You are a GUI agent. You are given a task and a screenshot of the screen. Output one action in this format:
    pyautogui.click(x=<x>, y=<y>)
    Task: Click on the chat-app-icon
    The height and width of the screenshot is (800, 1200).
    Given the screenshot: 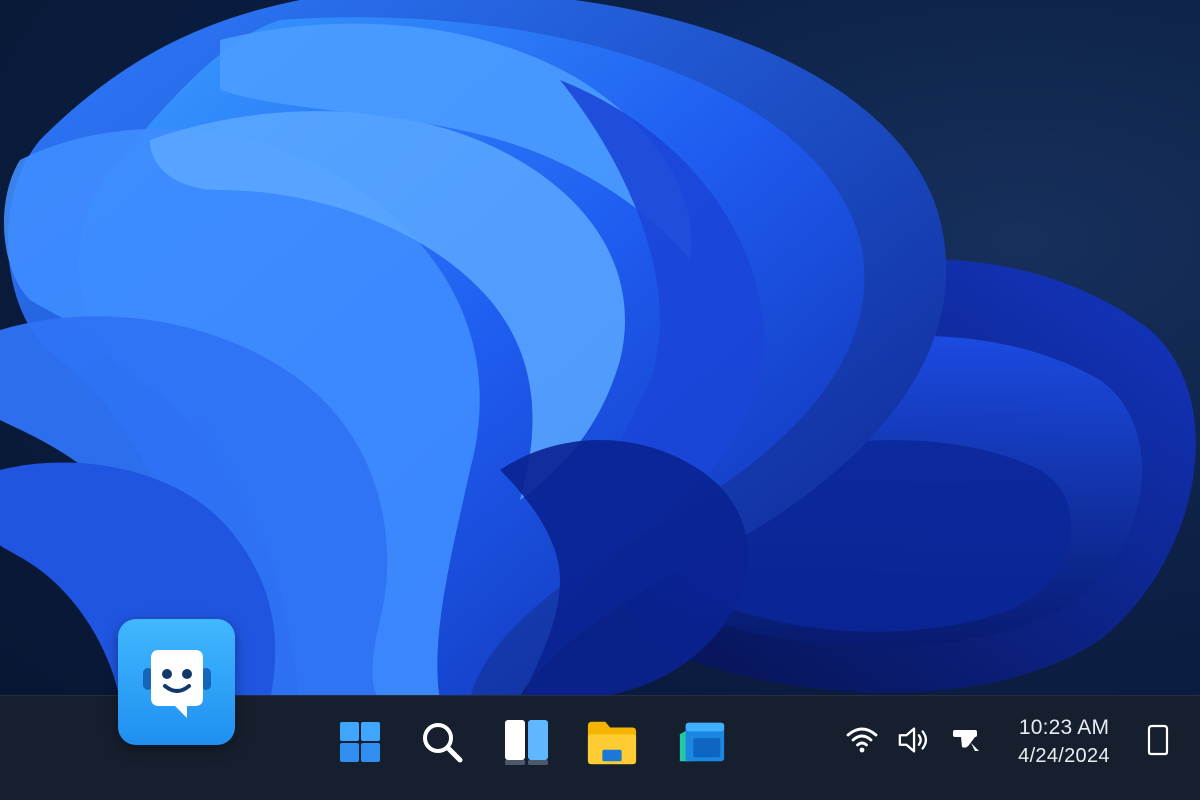 What is the action you would take?
    pyautogui.click(x=176, y=682)
    